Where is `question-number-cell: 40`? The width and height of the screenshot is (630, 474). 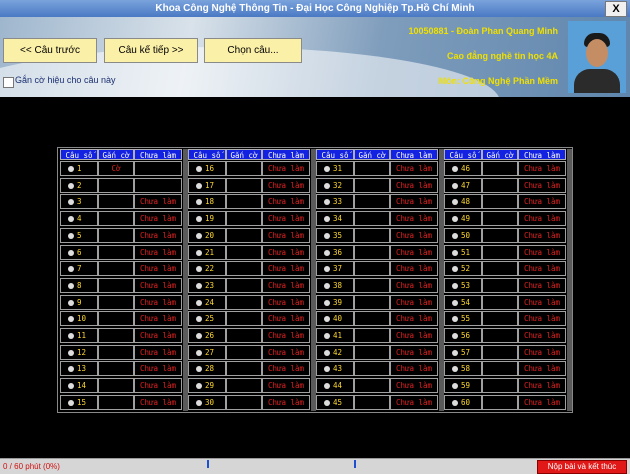 question-number-cell: 40 is located at coordinates (335, 319).